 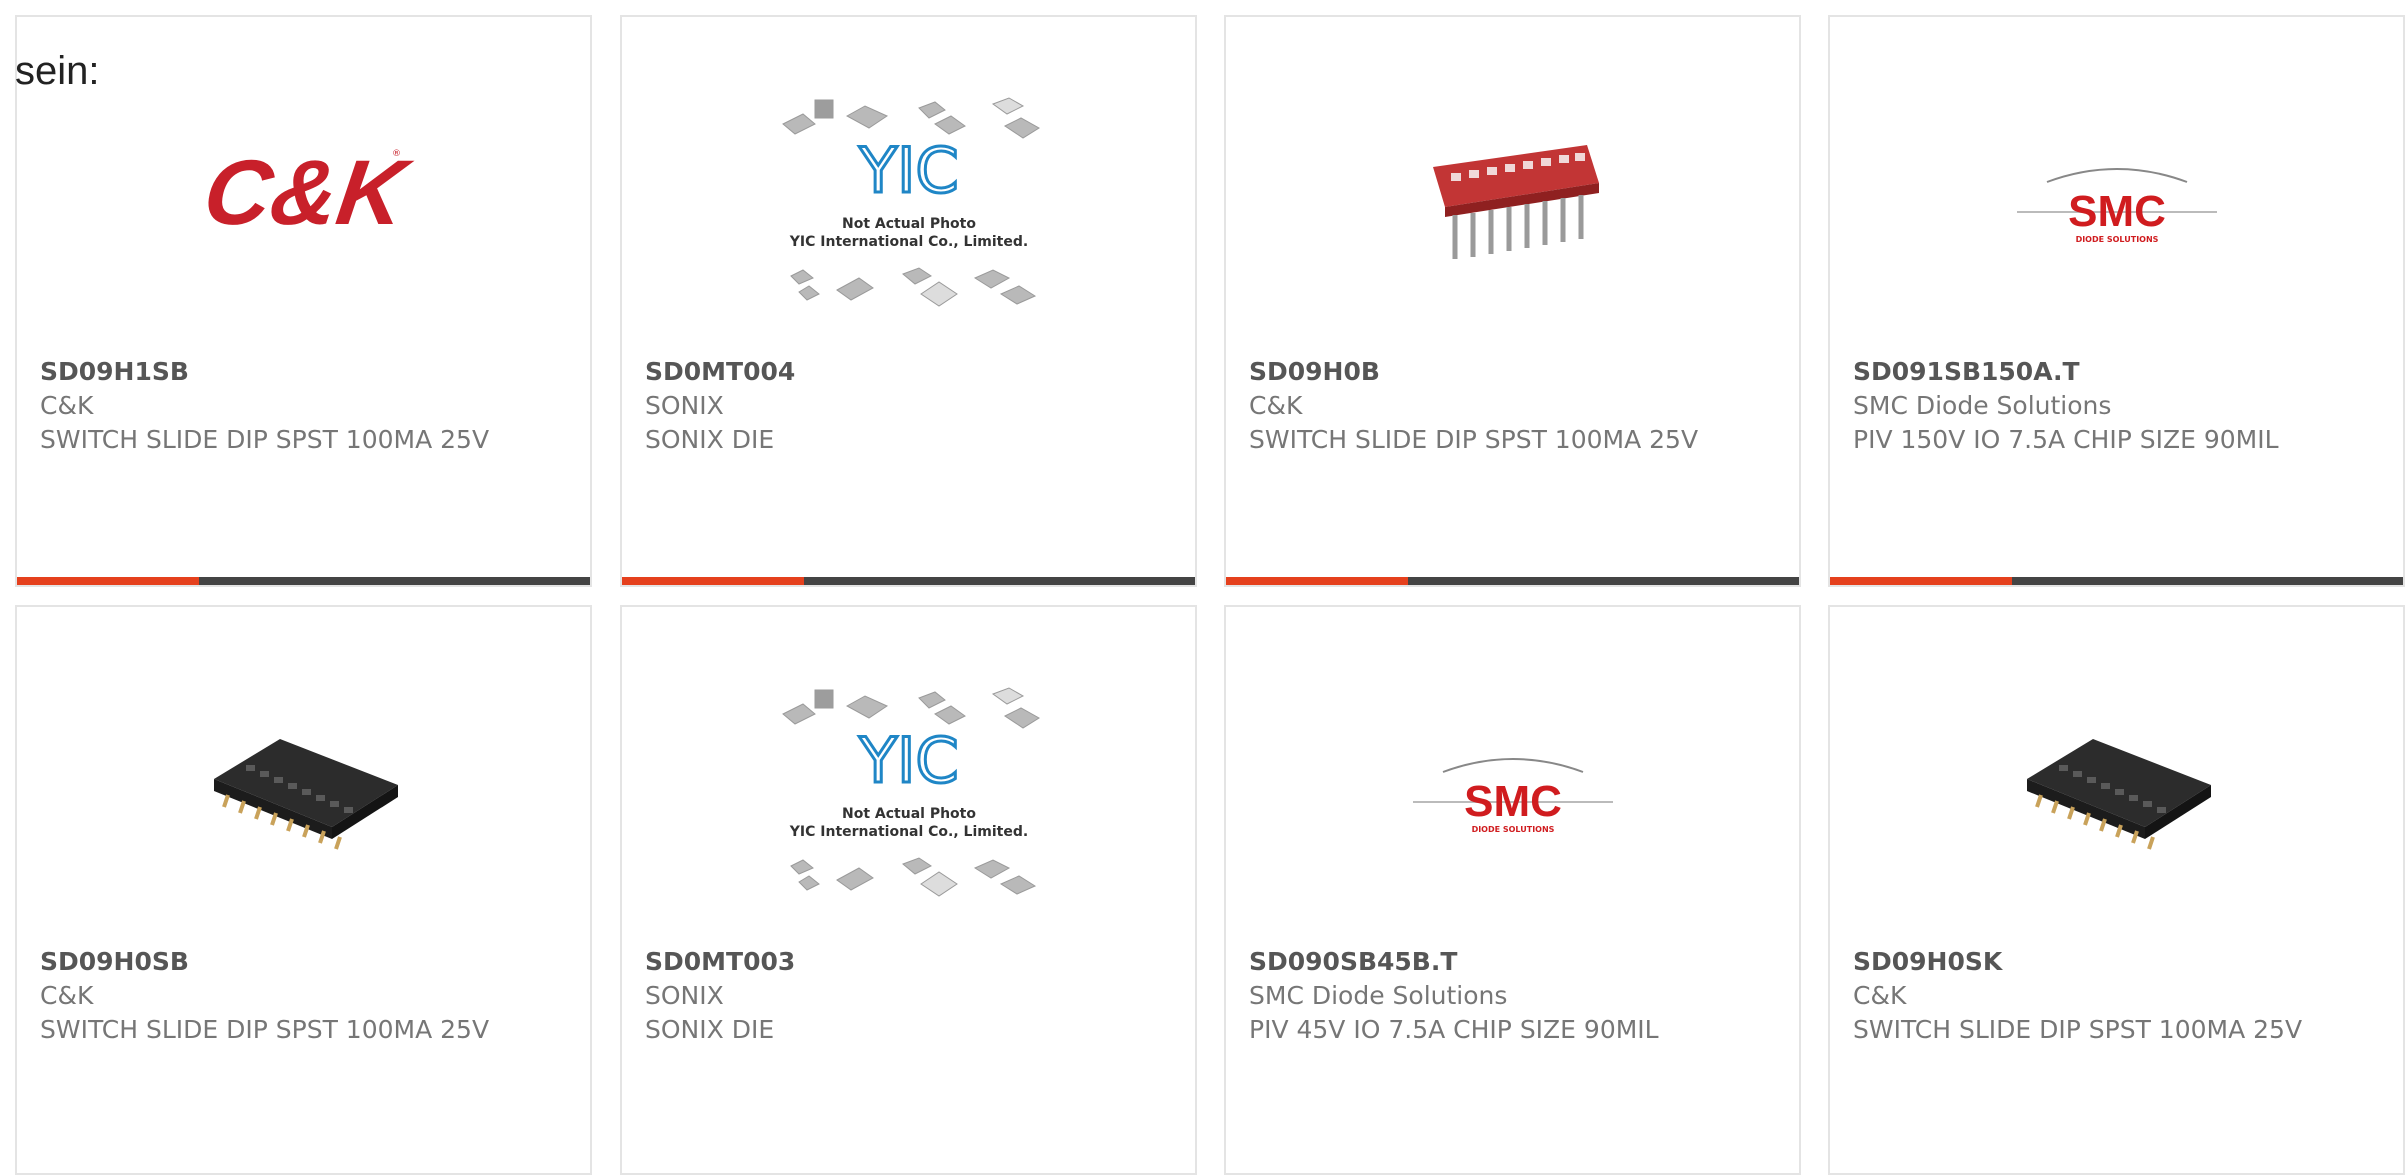 What do you see at coordinates (890, 372) in the screenshot?
I see `part-number-link: SD0MT004` at bounding box center [890, 372].